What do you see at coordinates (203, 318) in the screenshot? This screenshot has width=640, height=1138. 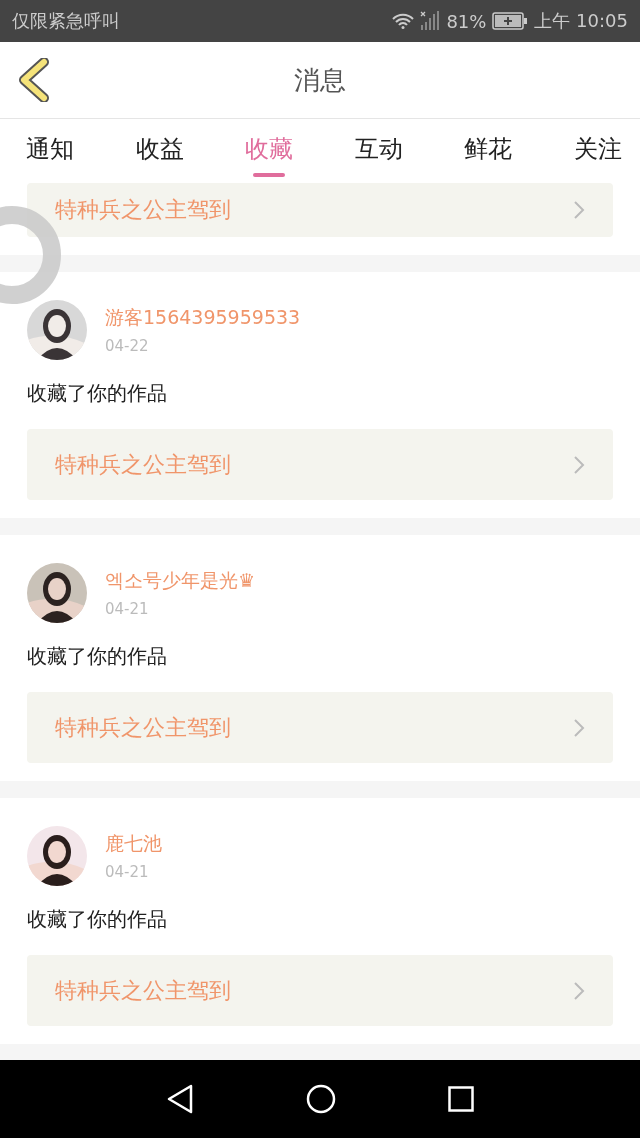 I see `user-name: 游客1564395959533` at bounding box center [203, 318].